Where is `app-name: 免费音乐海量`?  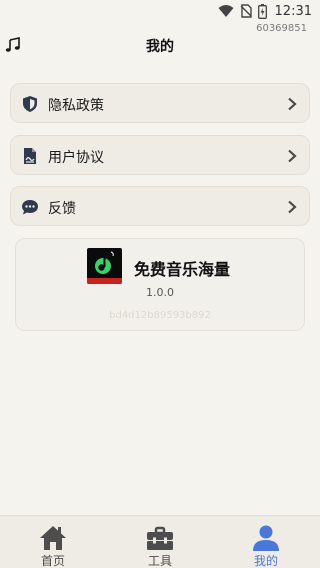 app-name: 免费音乐海量 is located at coordinates (182, 269).